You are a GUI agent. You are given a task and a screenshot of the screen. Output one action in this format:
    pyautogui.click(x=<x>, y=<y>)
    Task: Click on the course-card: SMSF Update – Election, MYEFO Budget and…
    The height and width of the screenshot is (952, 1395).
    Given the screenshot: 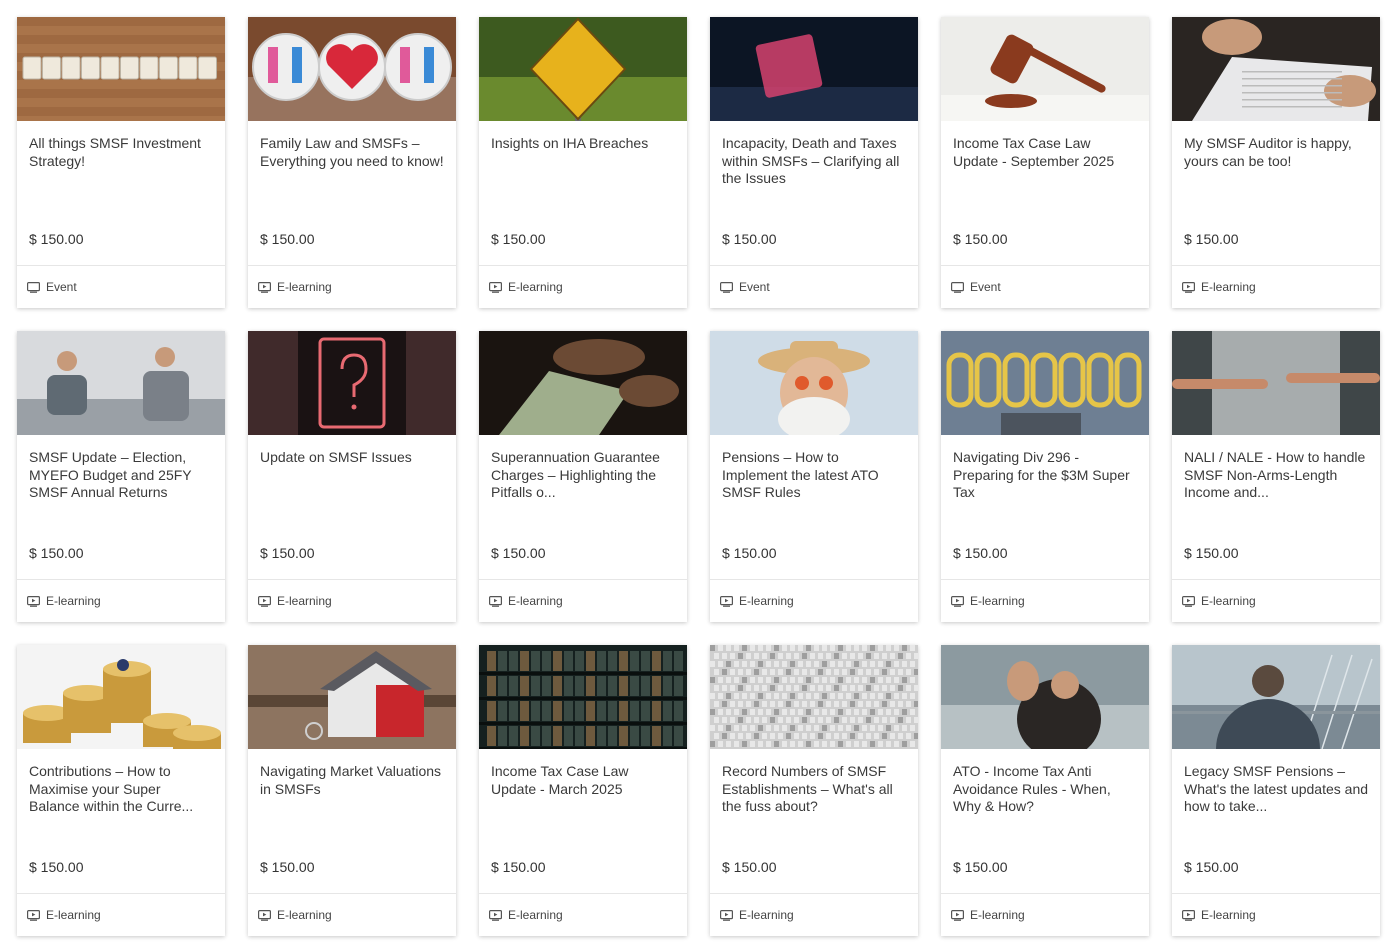 What is the action you would take?
    pyautogui.click(x=121, y=476)
    